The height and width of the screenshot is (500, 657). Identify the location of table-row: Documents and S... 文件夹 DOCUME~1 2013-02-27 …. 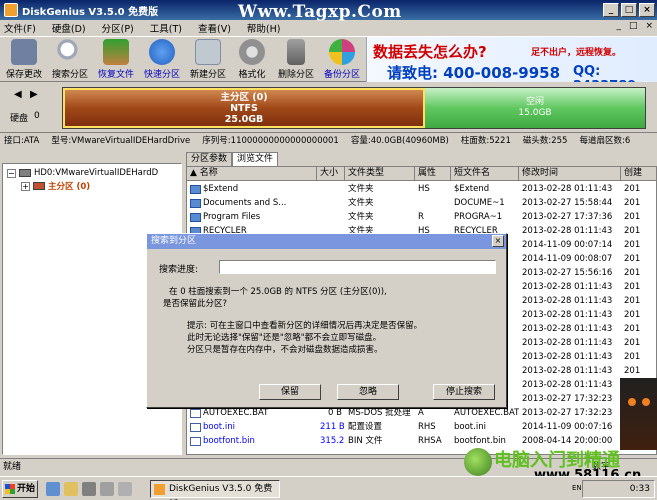
(421, 203).